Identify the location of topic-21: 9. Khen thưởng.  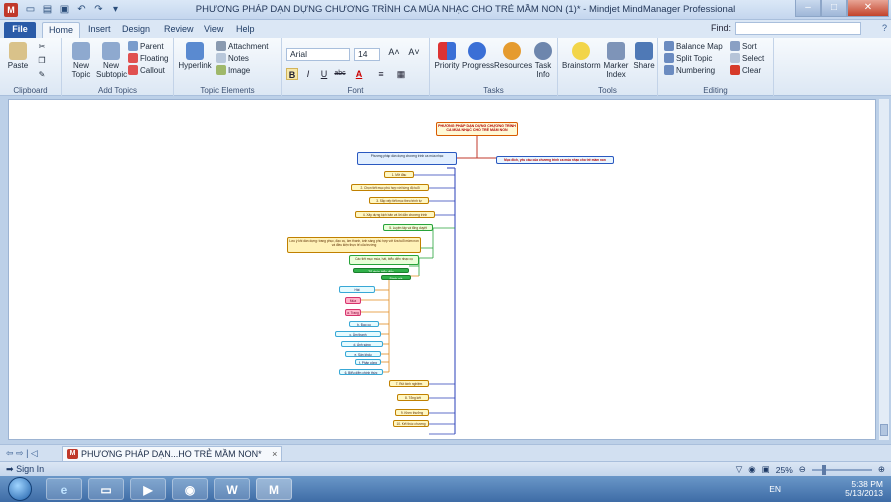
(412, 412).